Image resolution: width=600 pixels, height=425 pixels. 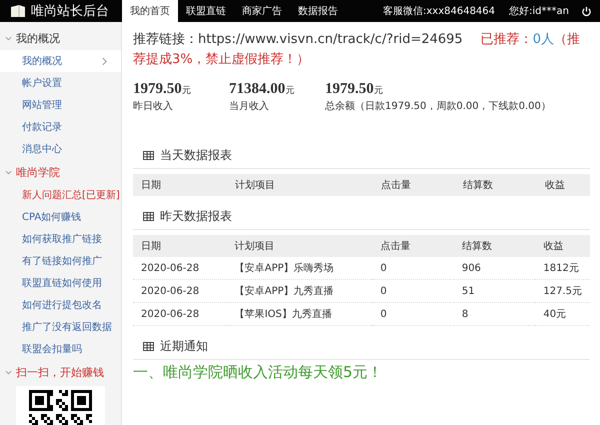 I want to click on sidebar-item: 网站管理, so click(x=60, y=105).